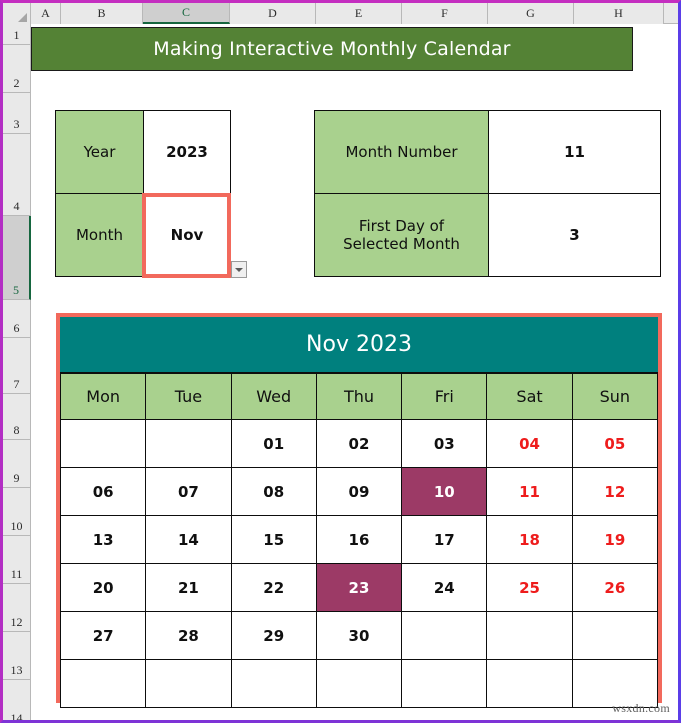  I want to click on calendar-day-cell: 30, so click(359, 635).